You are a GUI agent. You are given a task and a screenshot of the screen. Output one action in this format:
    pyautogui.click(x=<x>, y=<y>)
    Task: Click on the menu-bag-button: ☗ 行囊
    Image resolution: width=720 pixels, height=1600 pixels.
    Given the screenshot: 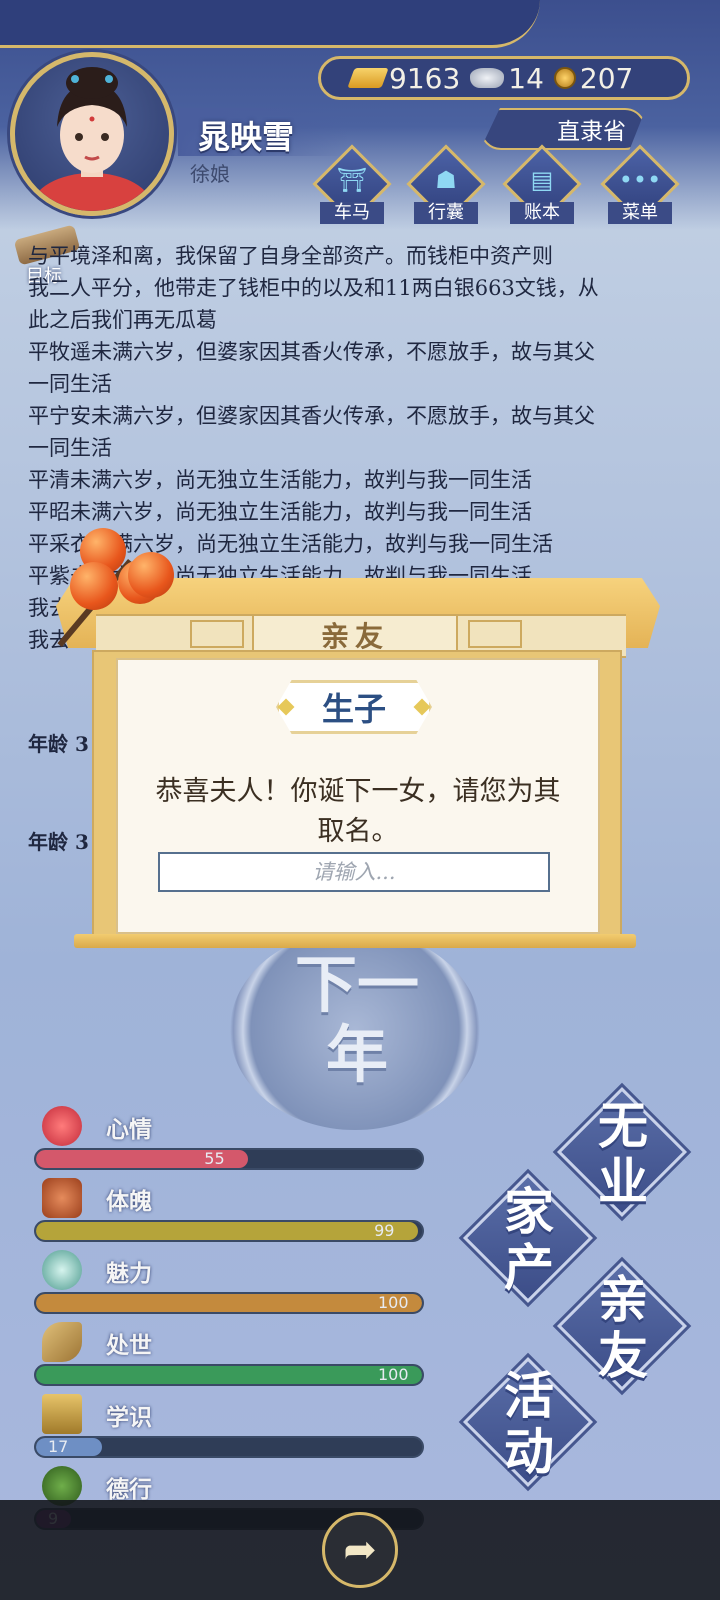 What is the action you would take?
    pyautogui.click(x=446, y=186)
    